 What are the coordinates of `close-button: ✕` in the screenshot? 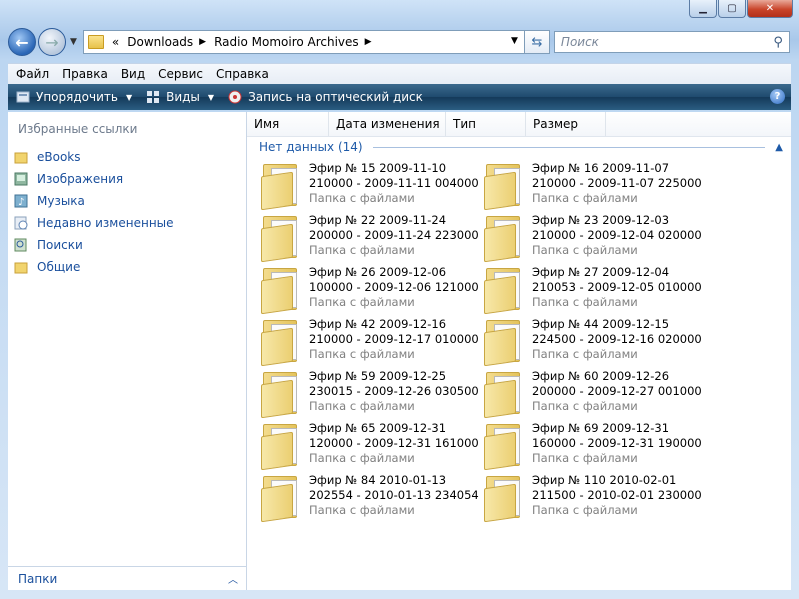 It's located at (770, 9).